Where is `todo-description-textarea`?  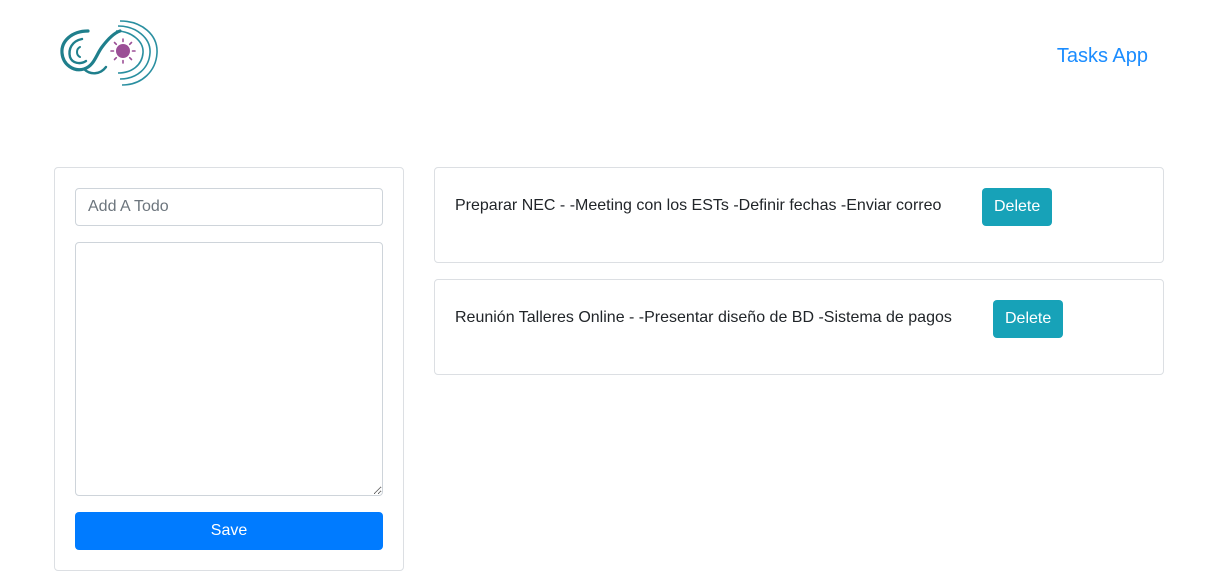
todo-description-textarea is located at coordinates (229, 369).